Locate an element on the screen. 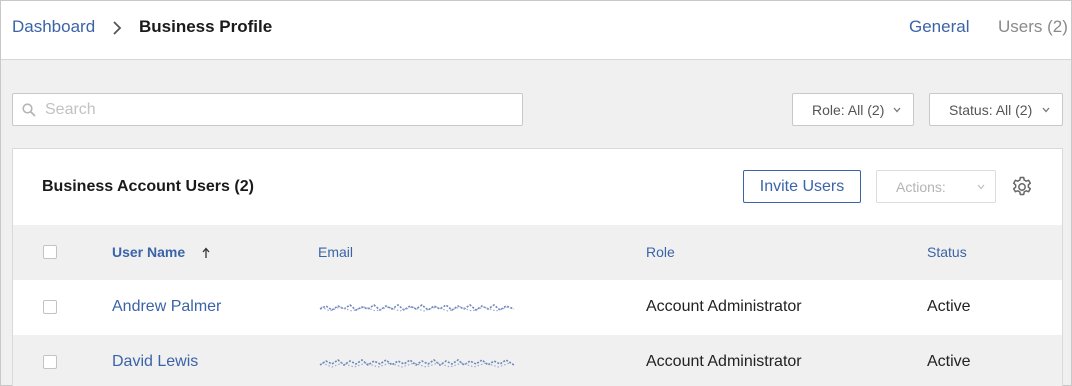  table-row: David Lewis Account Administrator Active is located at coordinates (537, 360).